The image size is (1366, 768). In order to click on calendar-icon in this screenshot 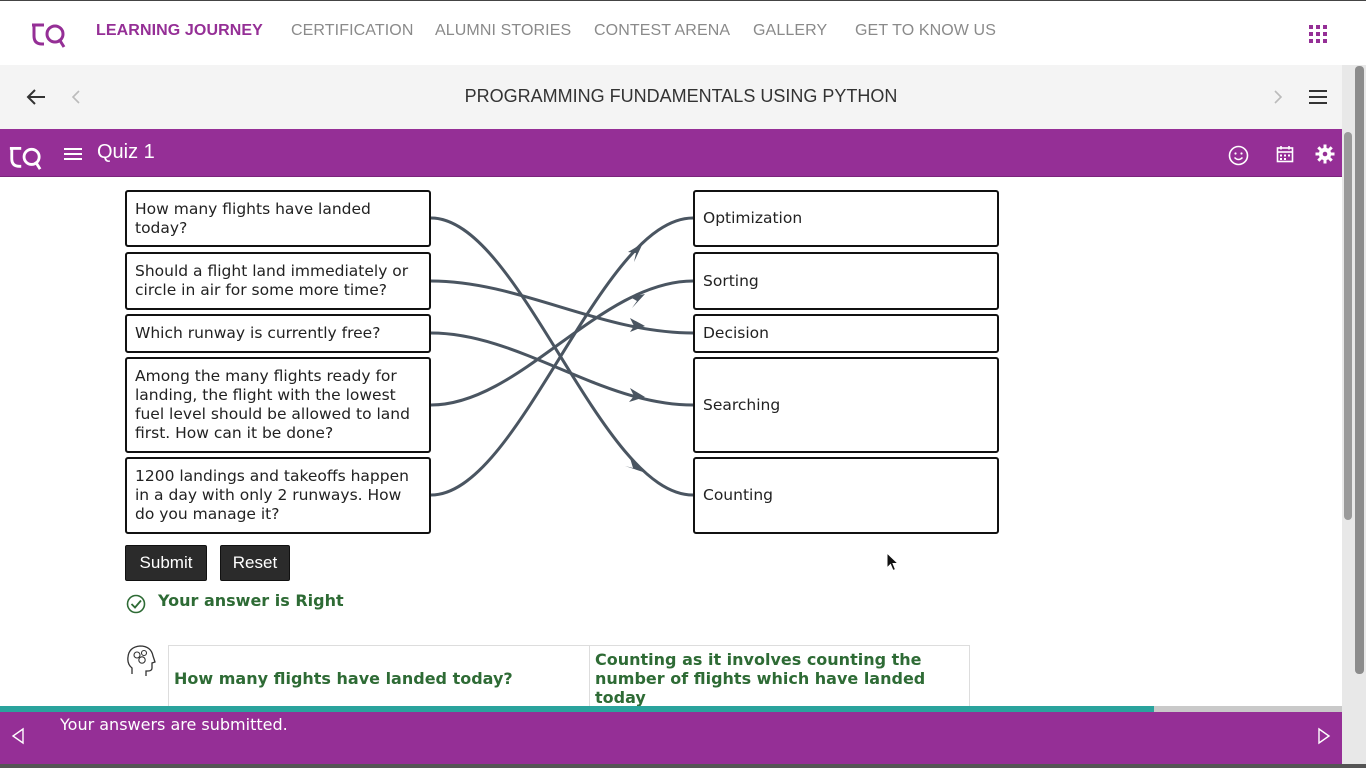, I will do `click(1285, 154)`.